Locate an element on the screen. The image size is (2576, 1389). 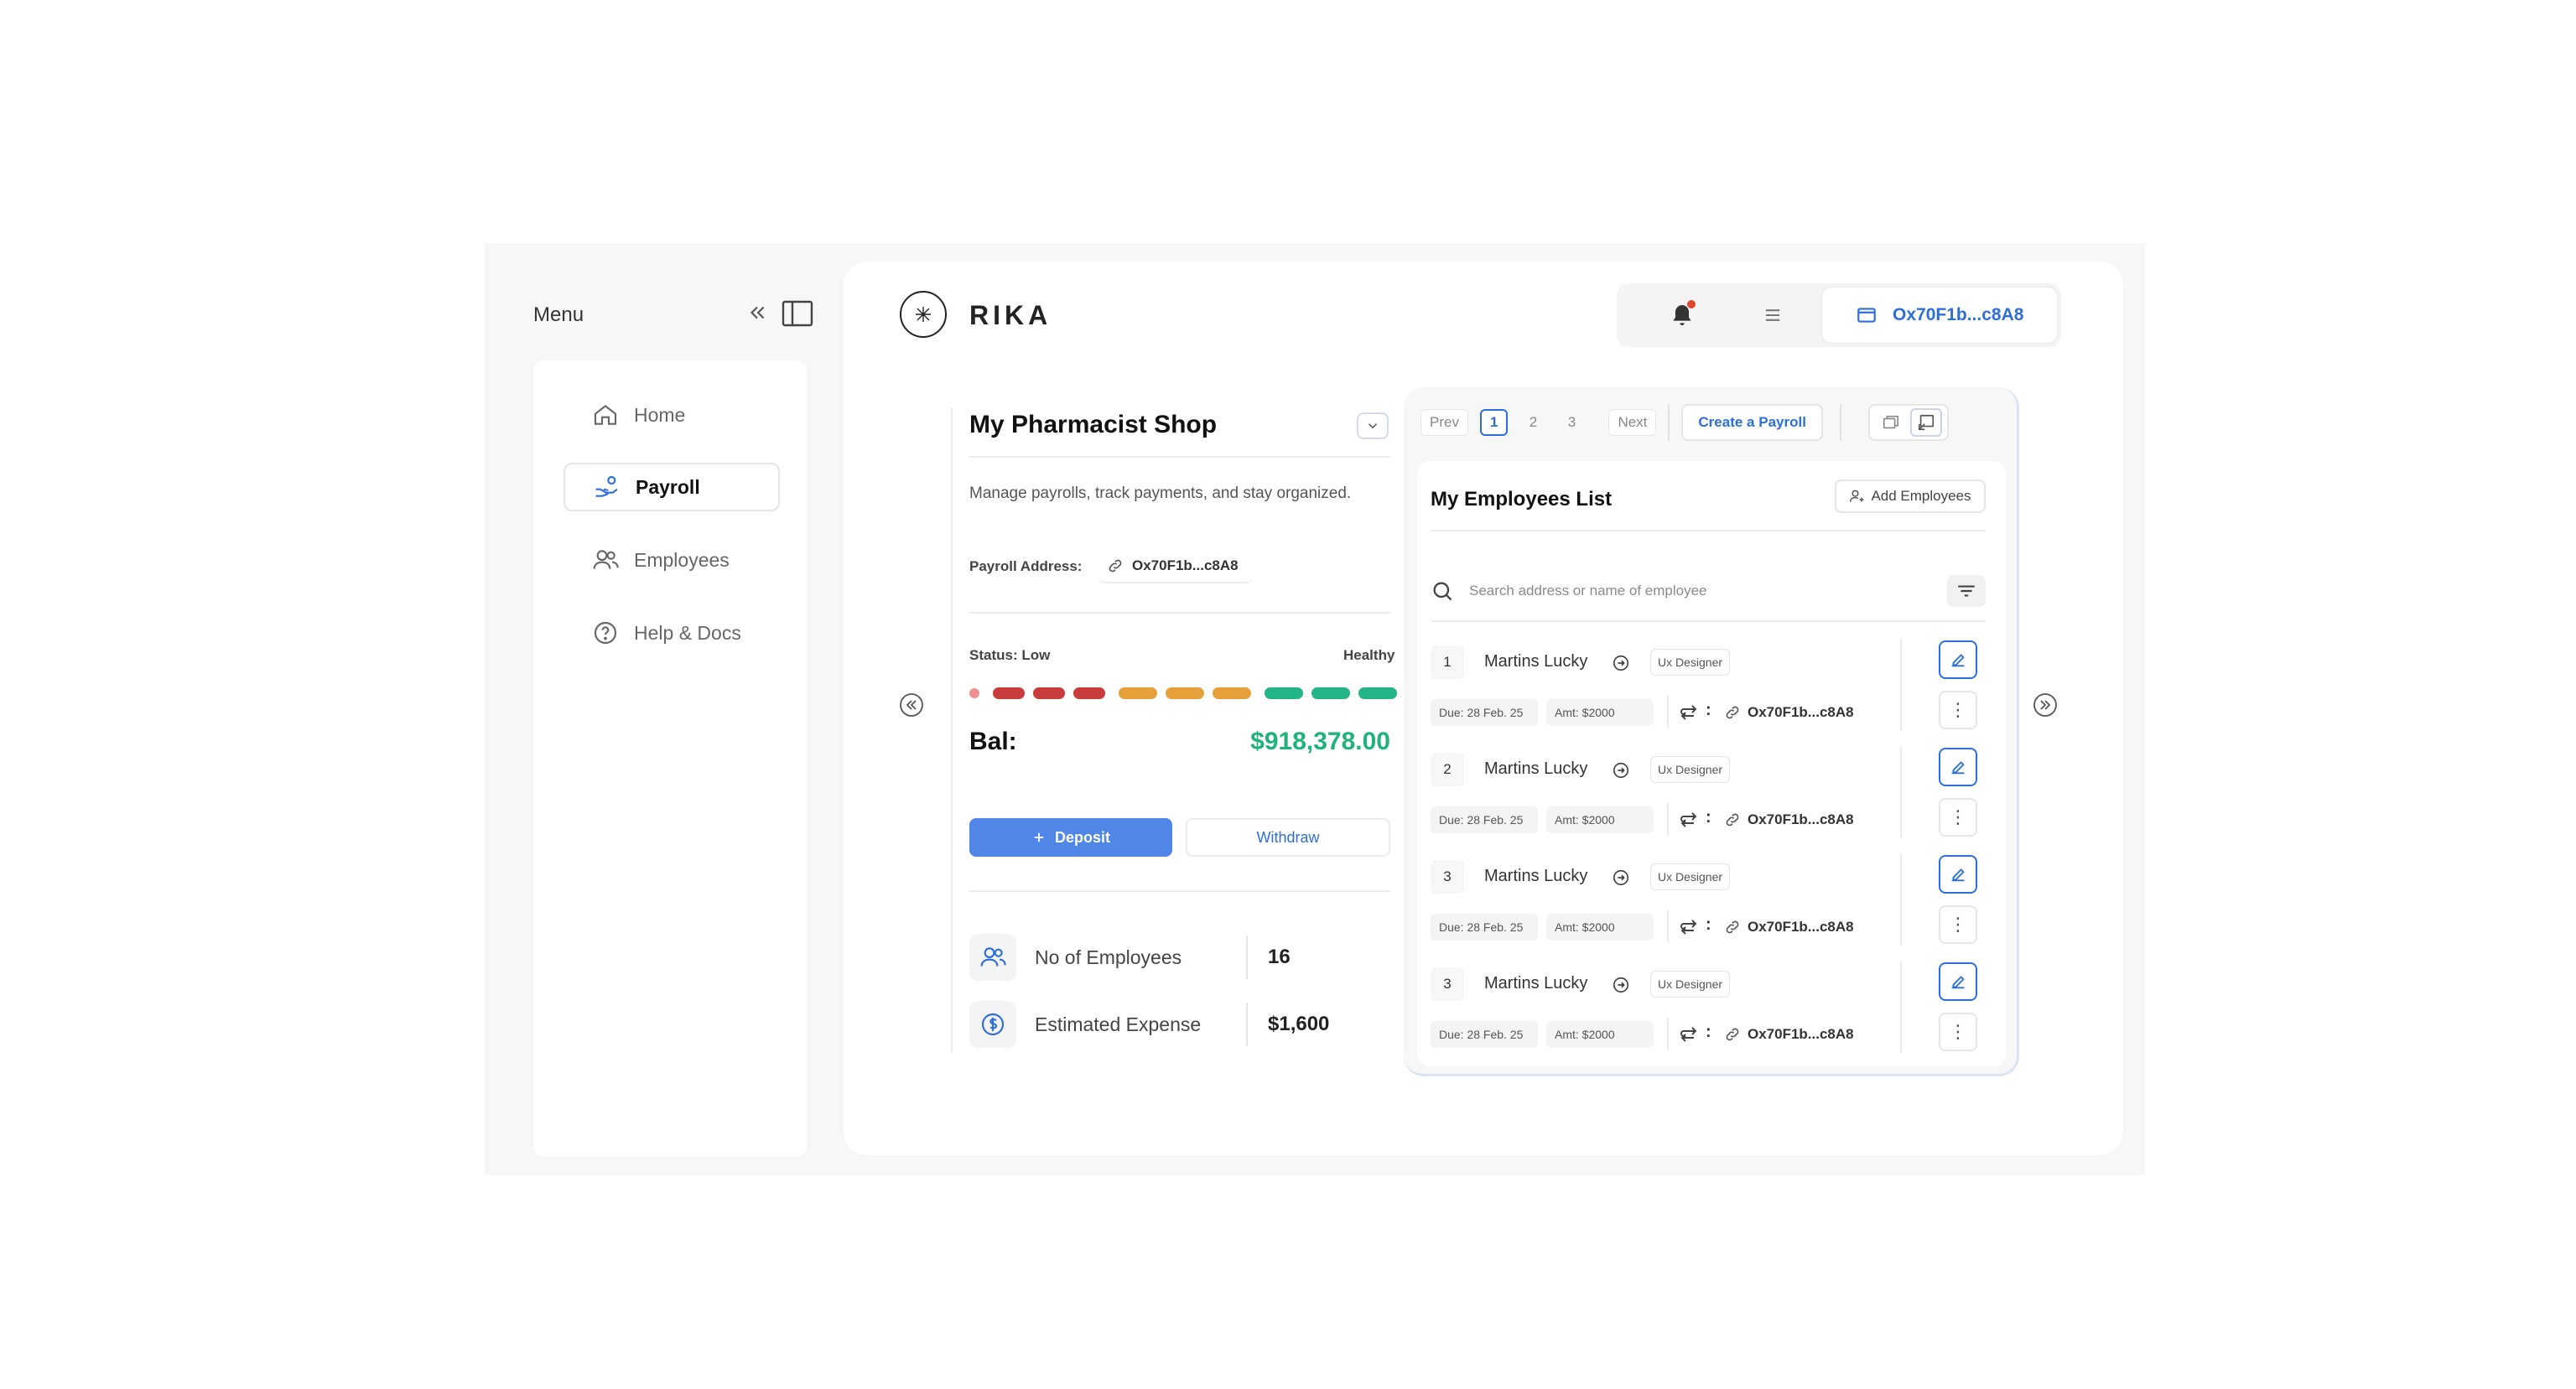
stat-employees: No of Employees 16 is located at coordinates (1179, 957).